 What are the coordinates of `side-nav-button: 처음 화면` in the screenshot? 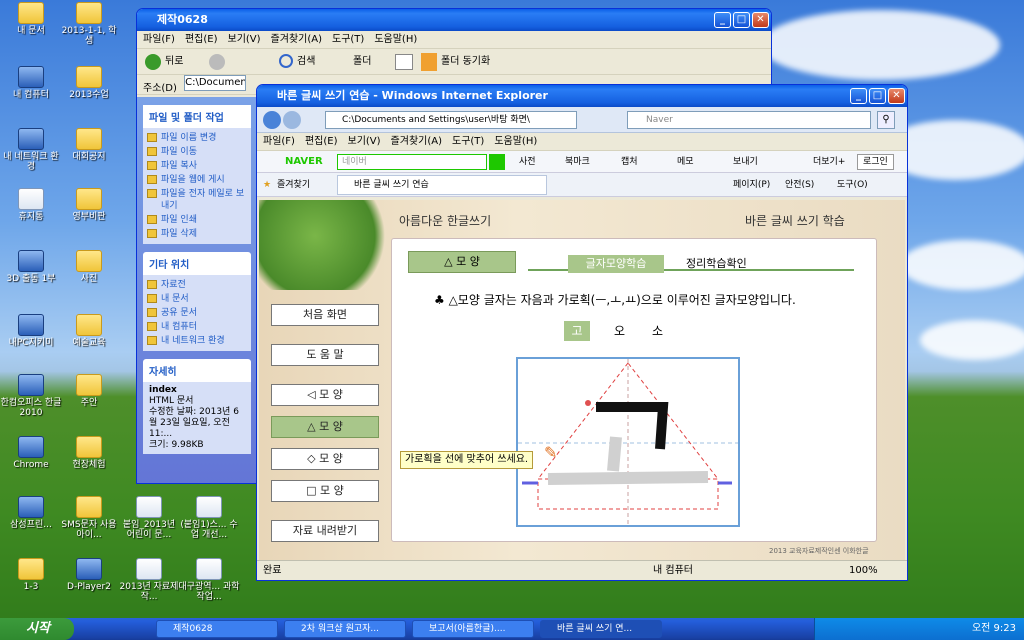 It's located at (325, 315).